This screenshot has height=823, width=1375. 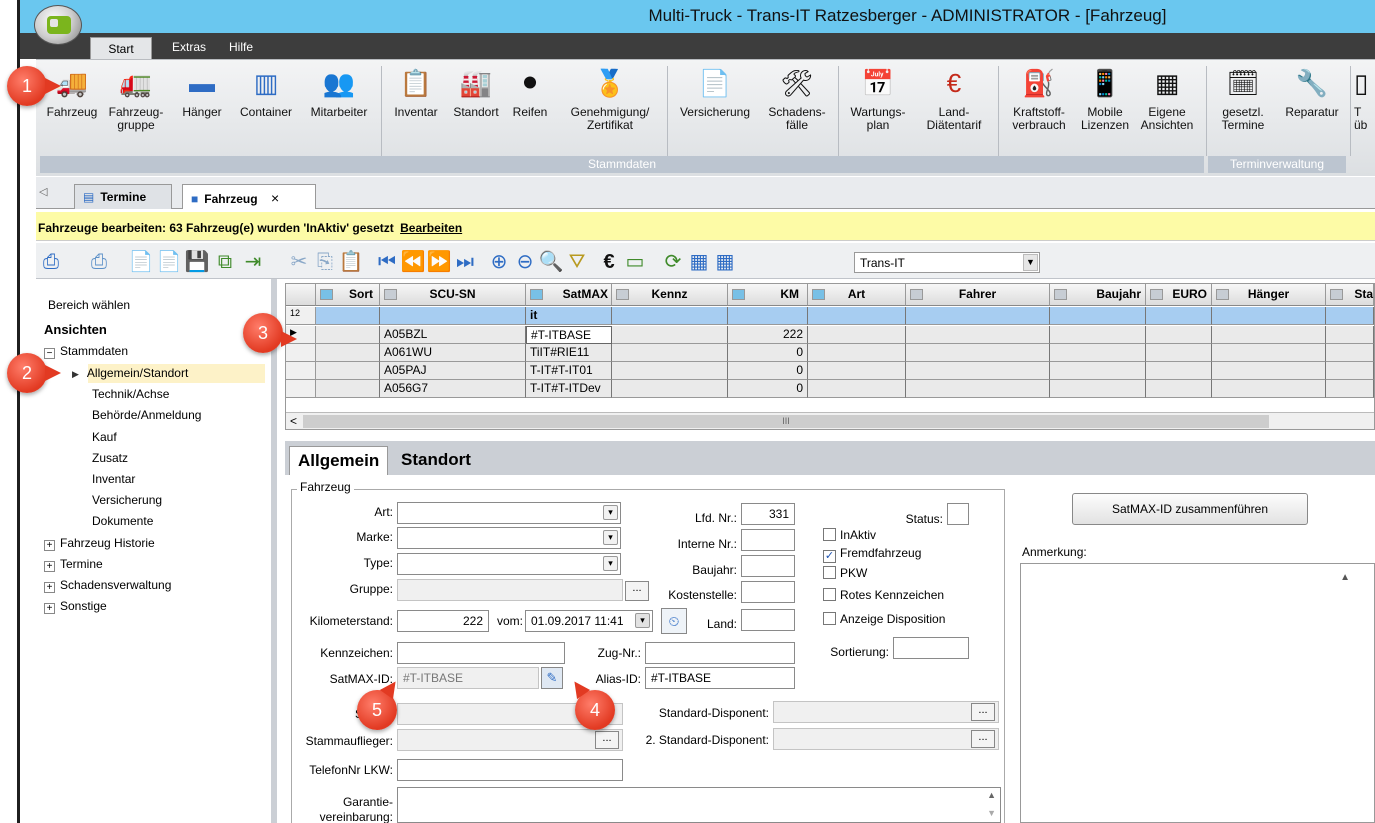 I want to click on menu-tab-extras: Extras, so click(x=189, y=47).